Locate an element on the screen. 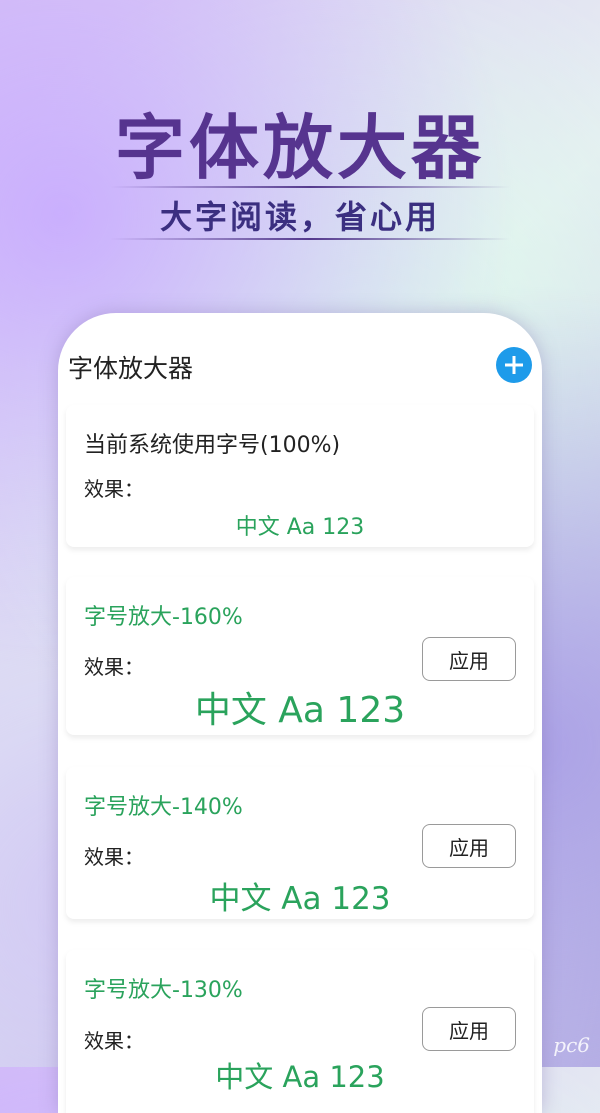 The width and height of the screenshot is (600, 1113). watermark-logo: pc6 is located at coordinates (571, 1045).